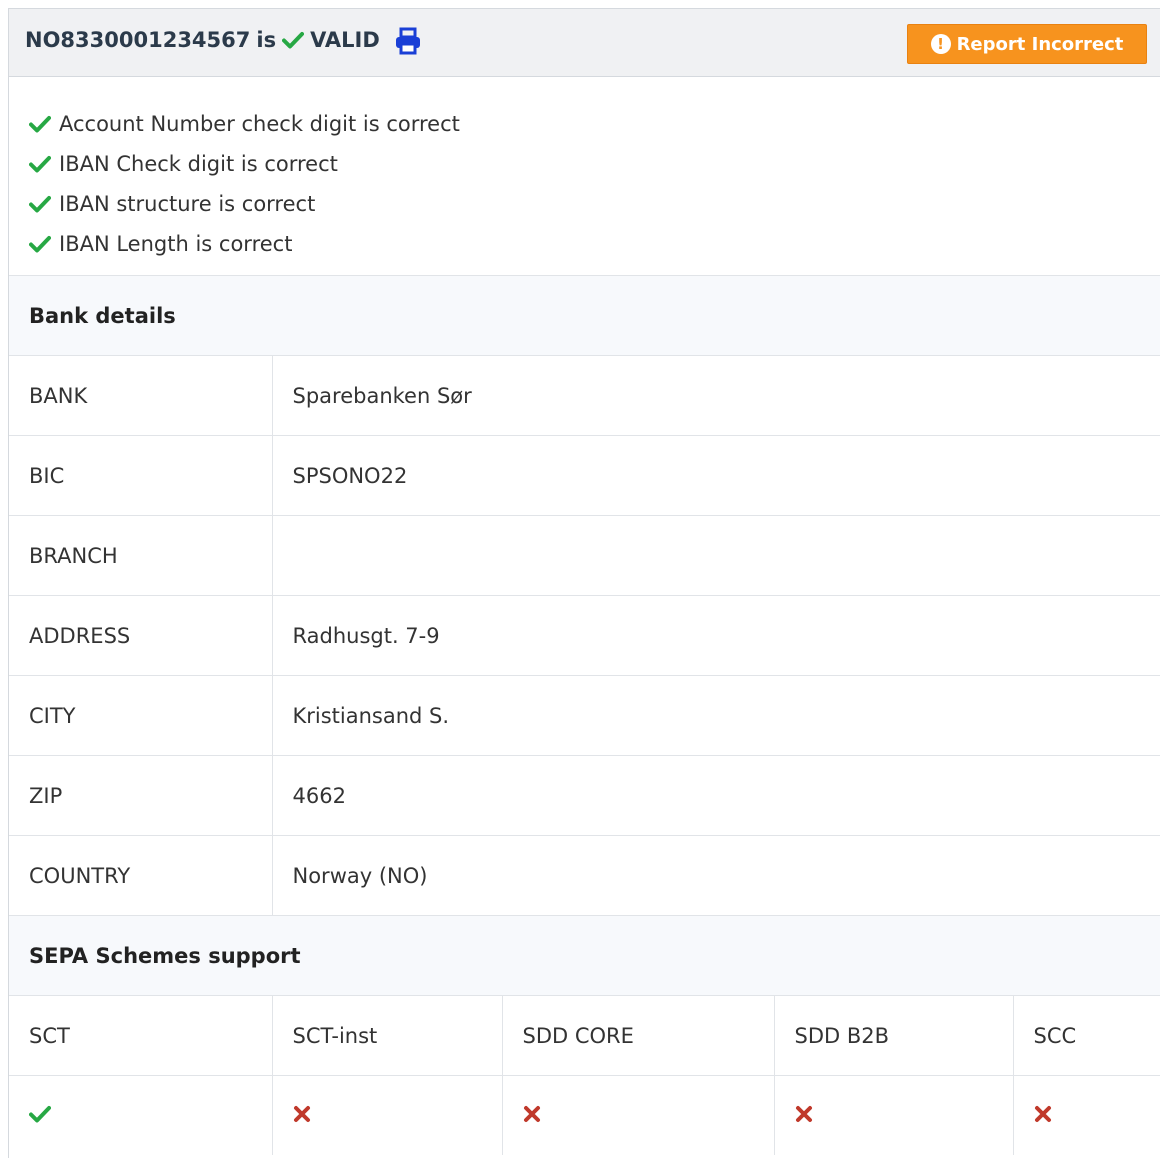 Image resolution: width=1160 pixels, height=1158 pixels. What do you see at coordinates (176, 244) in the screenshot?
I see `check-text: IBAN Length is correct` at bounding box center [176, 244].